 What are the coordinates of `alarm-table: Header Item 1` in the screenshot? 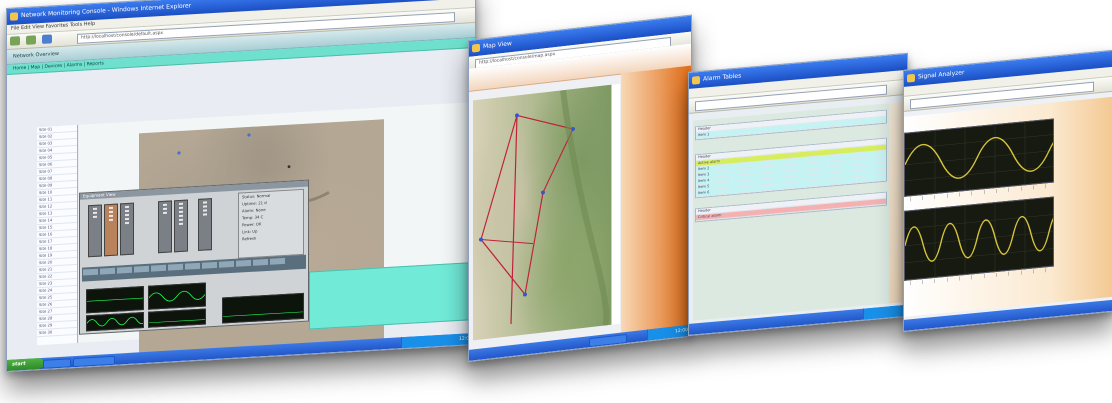 It's located at (791, 125).